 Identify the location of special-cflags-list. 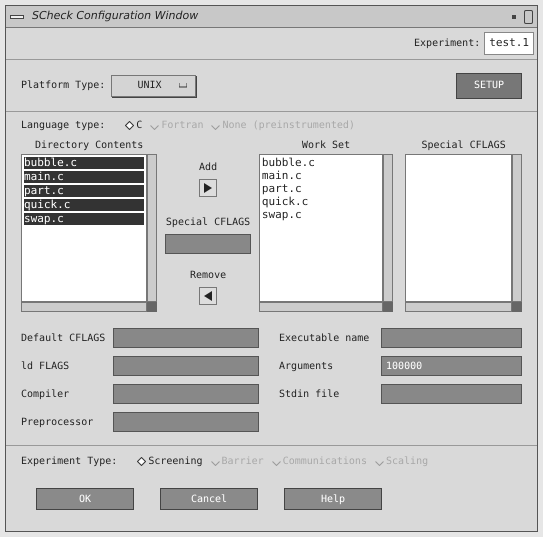
(458, 228).